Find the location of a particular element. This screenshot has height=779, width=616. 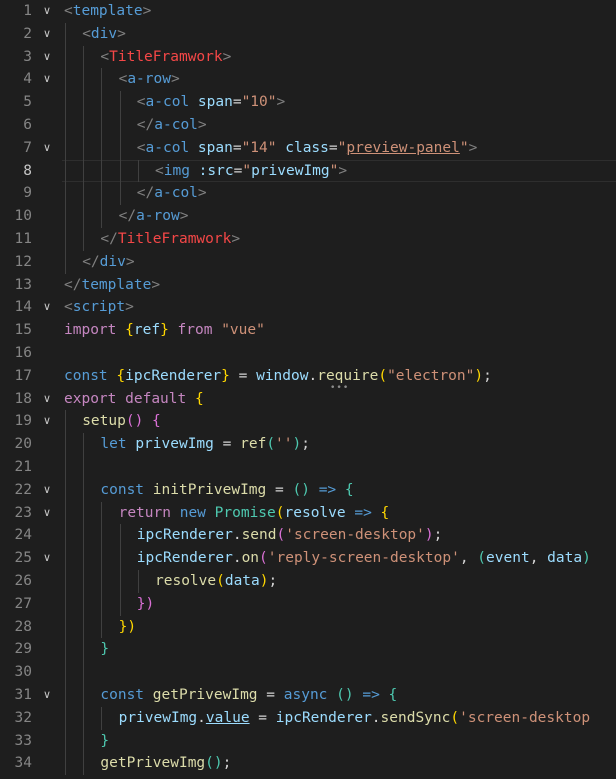

code-token: Promise is located at coordinates (245, 512).